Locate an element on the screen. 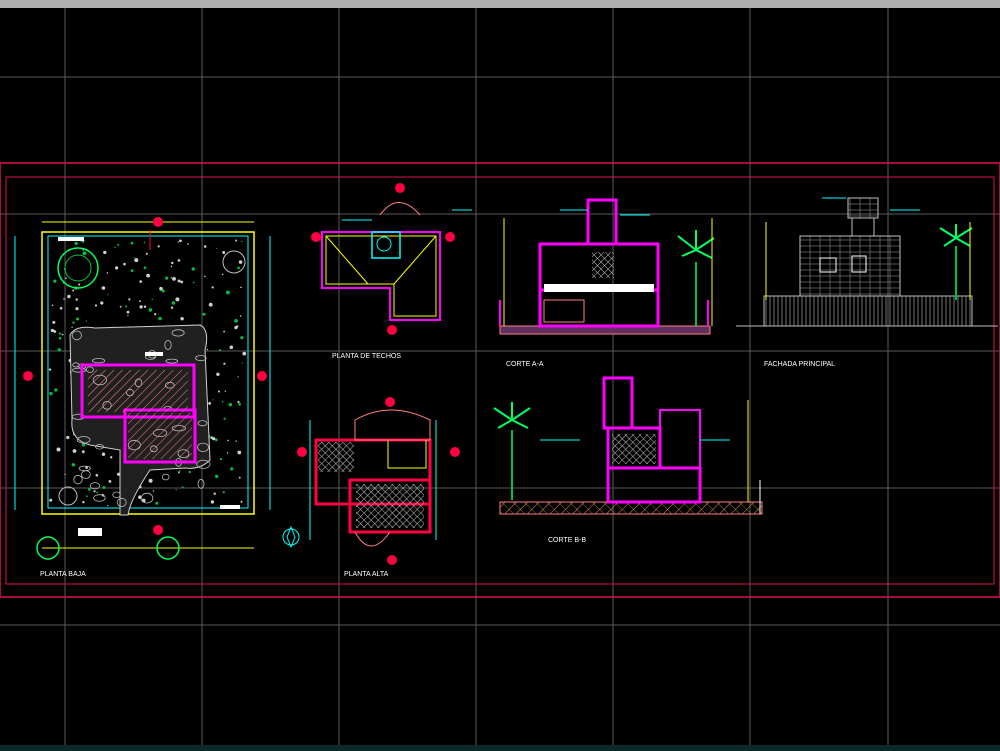  facade-fence is located at coordinates (868, 311).